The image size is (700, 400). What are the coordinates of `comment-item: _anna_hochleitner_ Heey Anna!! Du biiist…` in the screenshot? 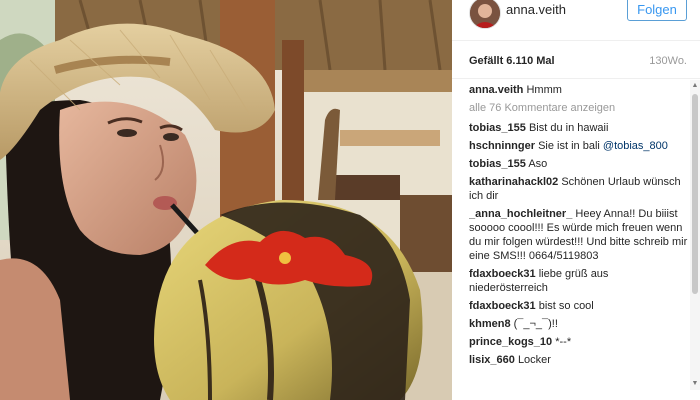 It's located at (579, 235).